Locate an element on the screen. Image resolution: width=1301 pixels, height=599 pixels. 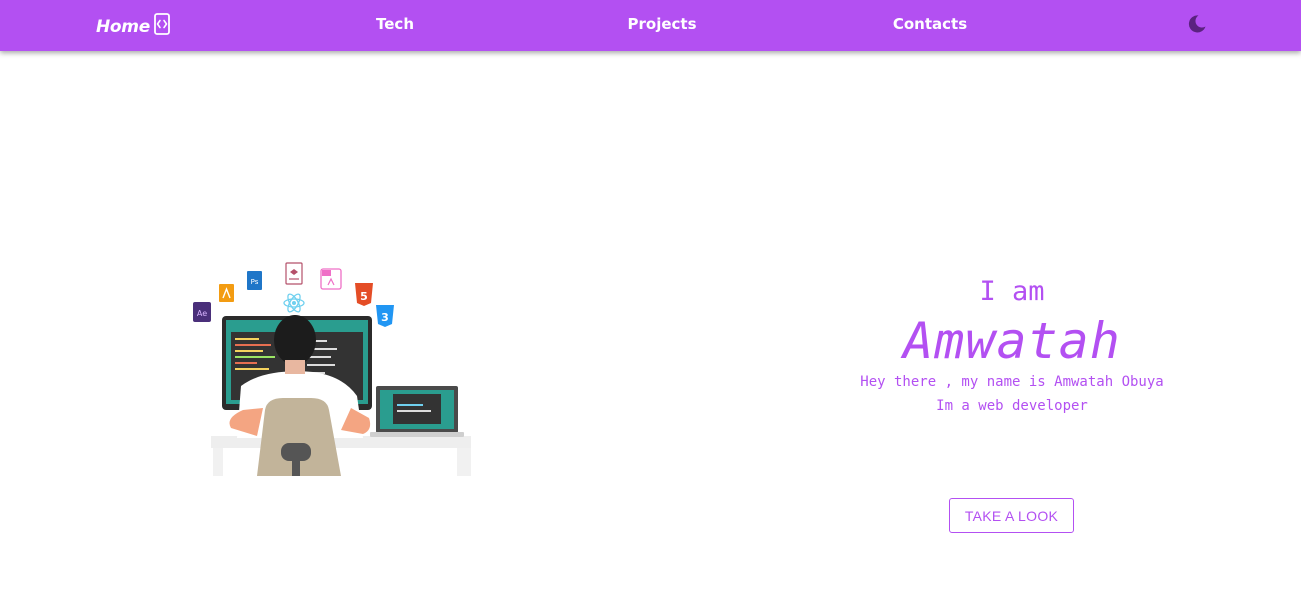
hero-description-line2: Im a web developer is located at coordinates (1012, 406).